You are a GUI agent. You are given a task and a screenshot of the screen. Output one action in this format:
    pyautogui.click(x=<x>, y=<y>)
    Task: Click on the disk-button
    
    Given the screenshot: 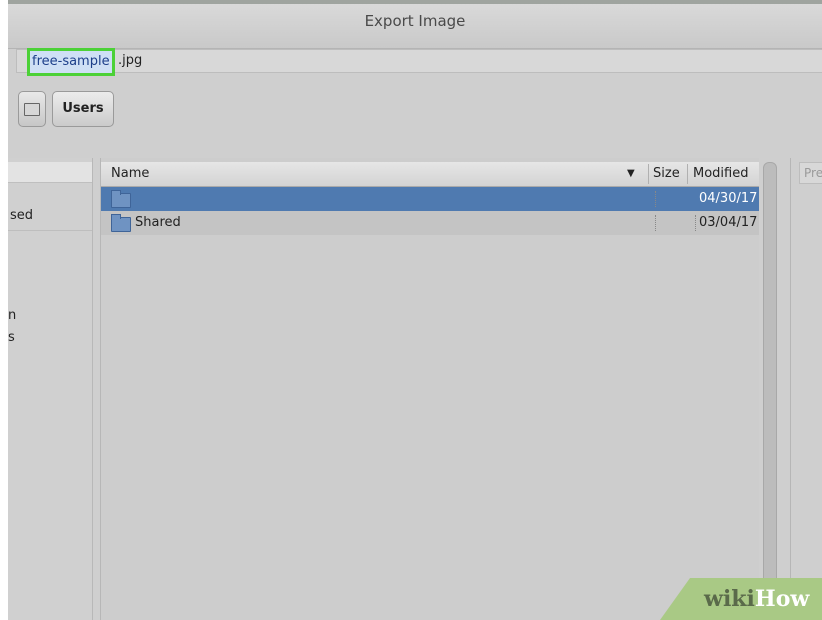 What is the action you would take?
    pyautogui.click(x=32, y=109)
    